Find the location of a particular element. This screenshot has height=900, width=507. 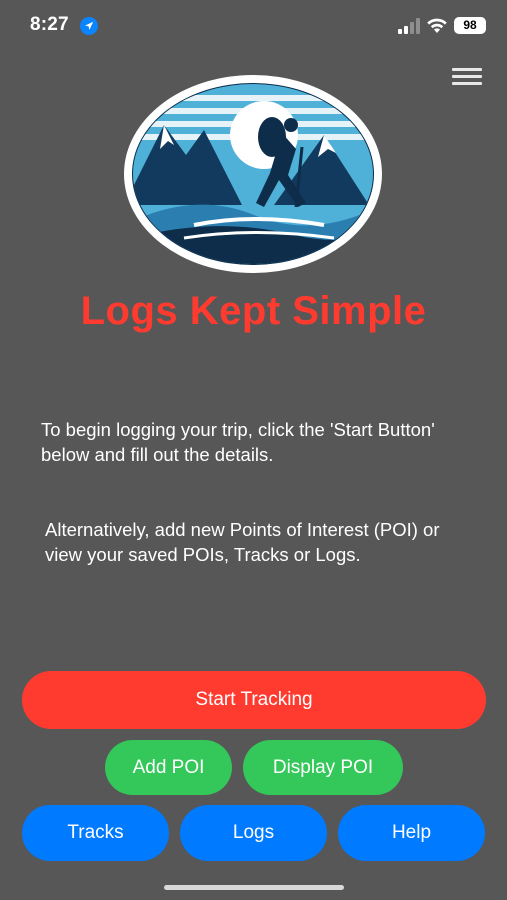

home-indicator is located at coordinates (254, 887).